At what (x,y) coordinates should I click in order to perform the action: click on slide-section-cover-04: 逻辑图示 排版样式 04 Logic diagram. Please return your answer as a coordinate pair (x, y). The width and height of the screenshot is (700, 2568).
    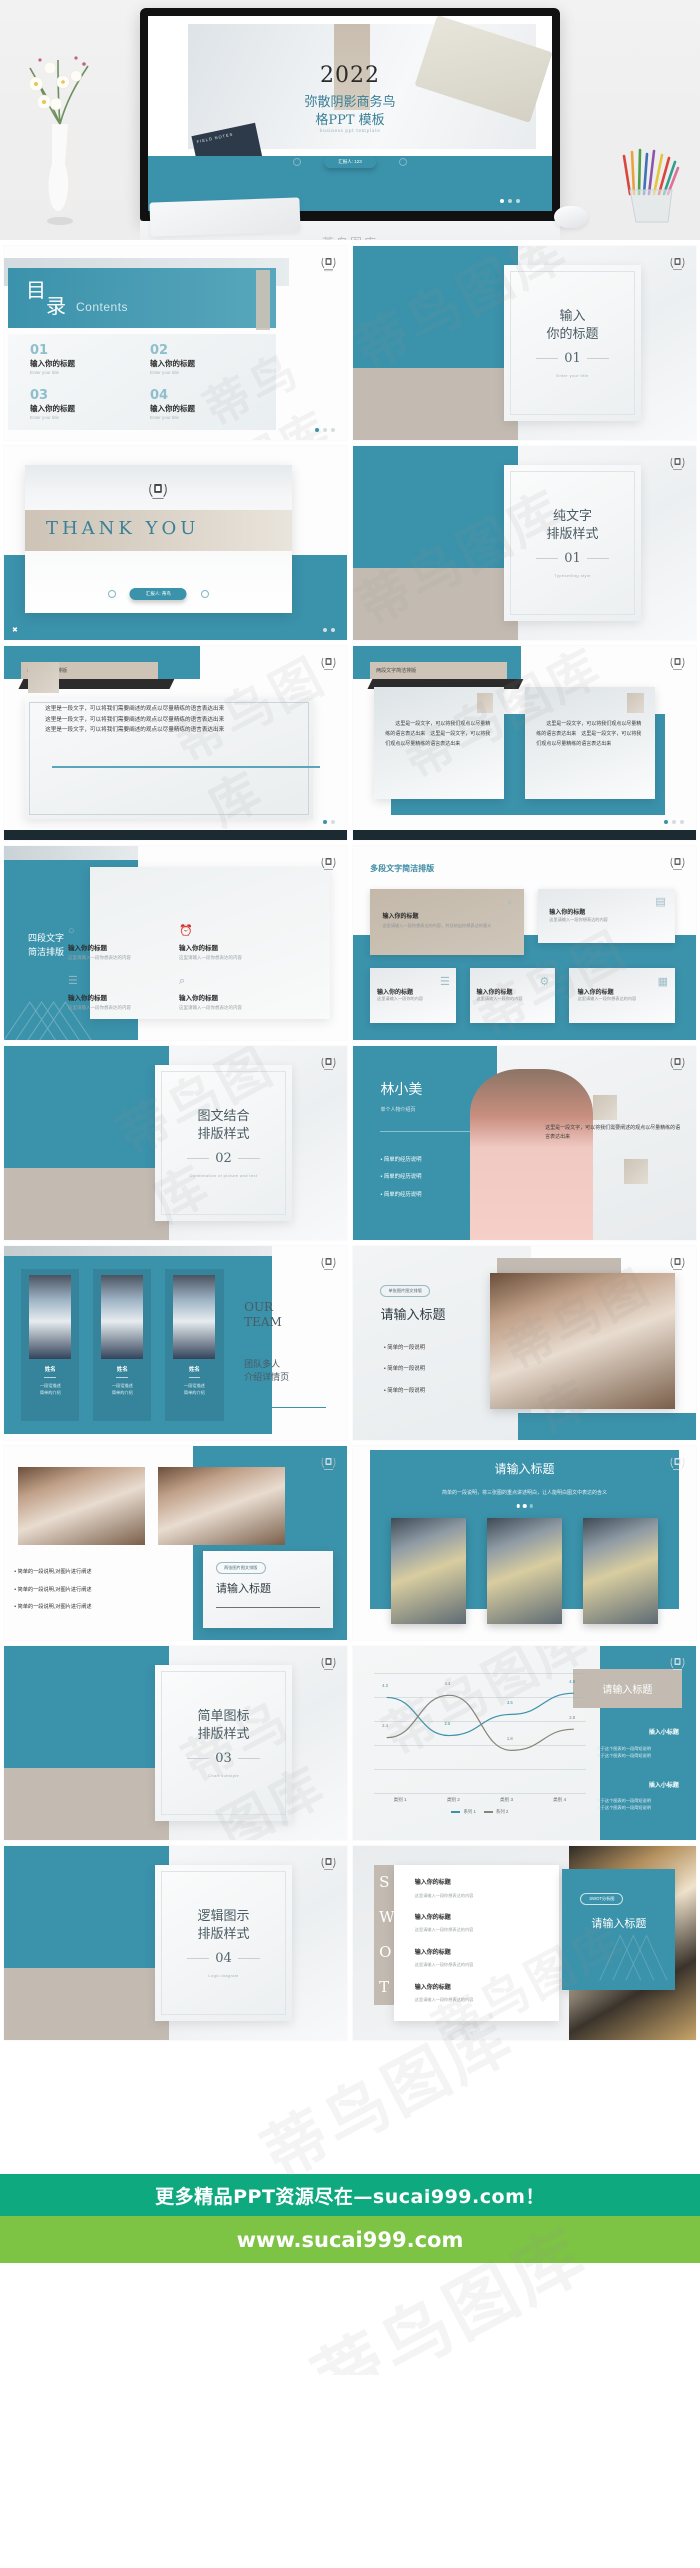
    Looking at the image, I should click on (175, 1943).